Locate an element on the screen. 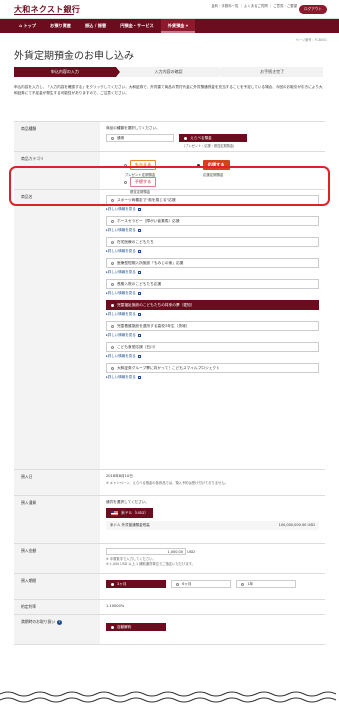 The image size is (339, 712). currency-hint: 通貨を選択してください。 is located at coordinates (127, 502).